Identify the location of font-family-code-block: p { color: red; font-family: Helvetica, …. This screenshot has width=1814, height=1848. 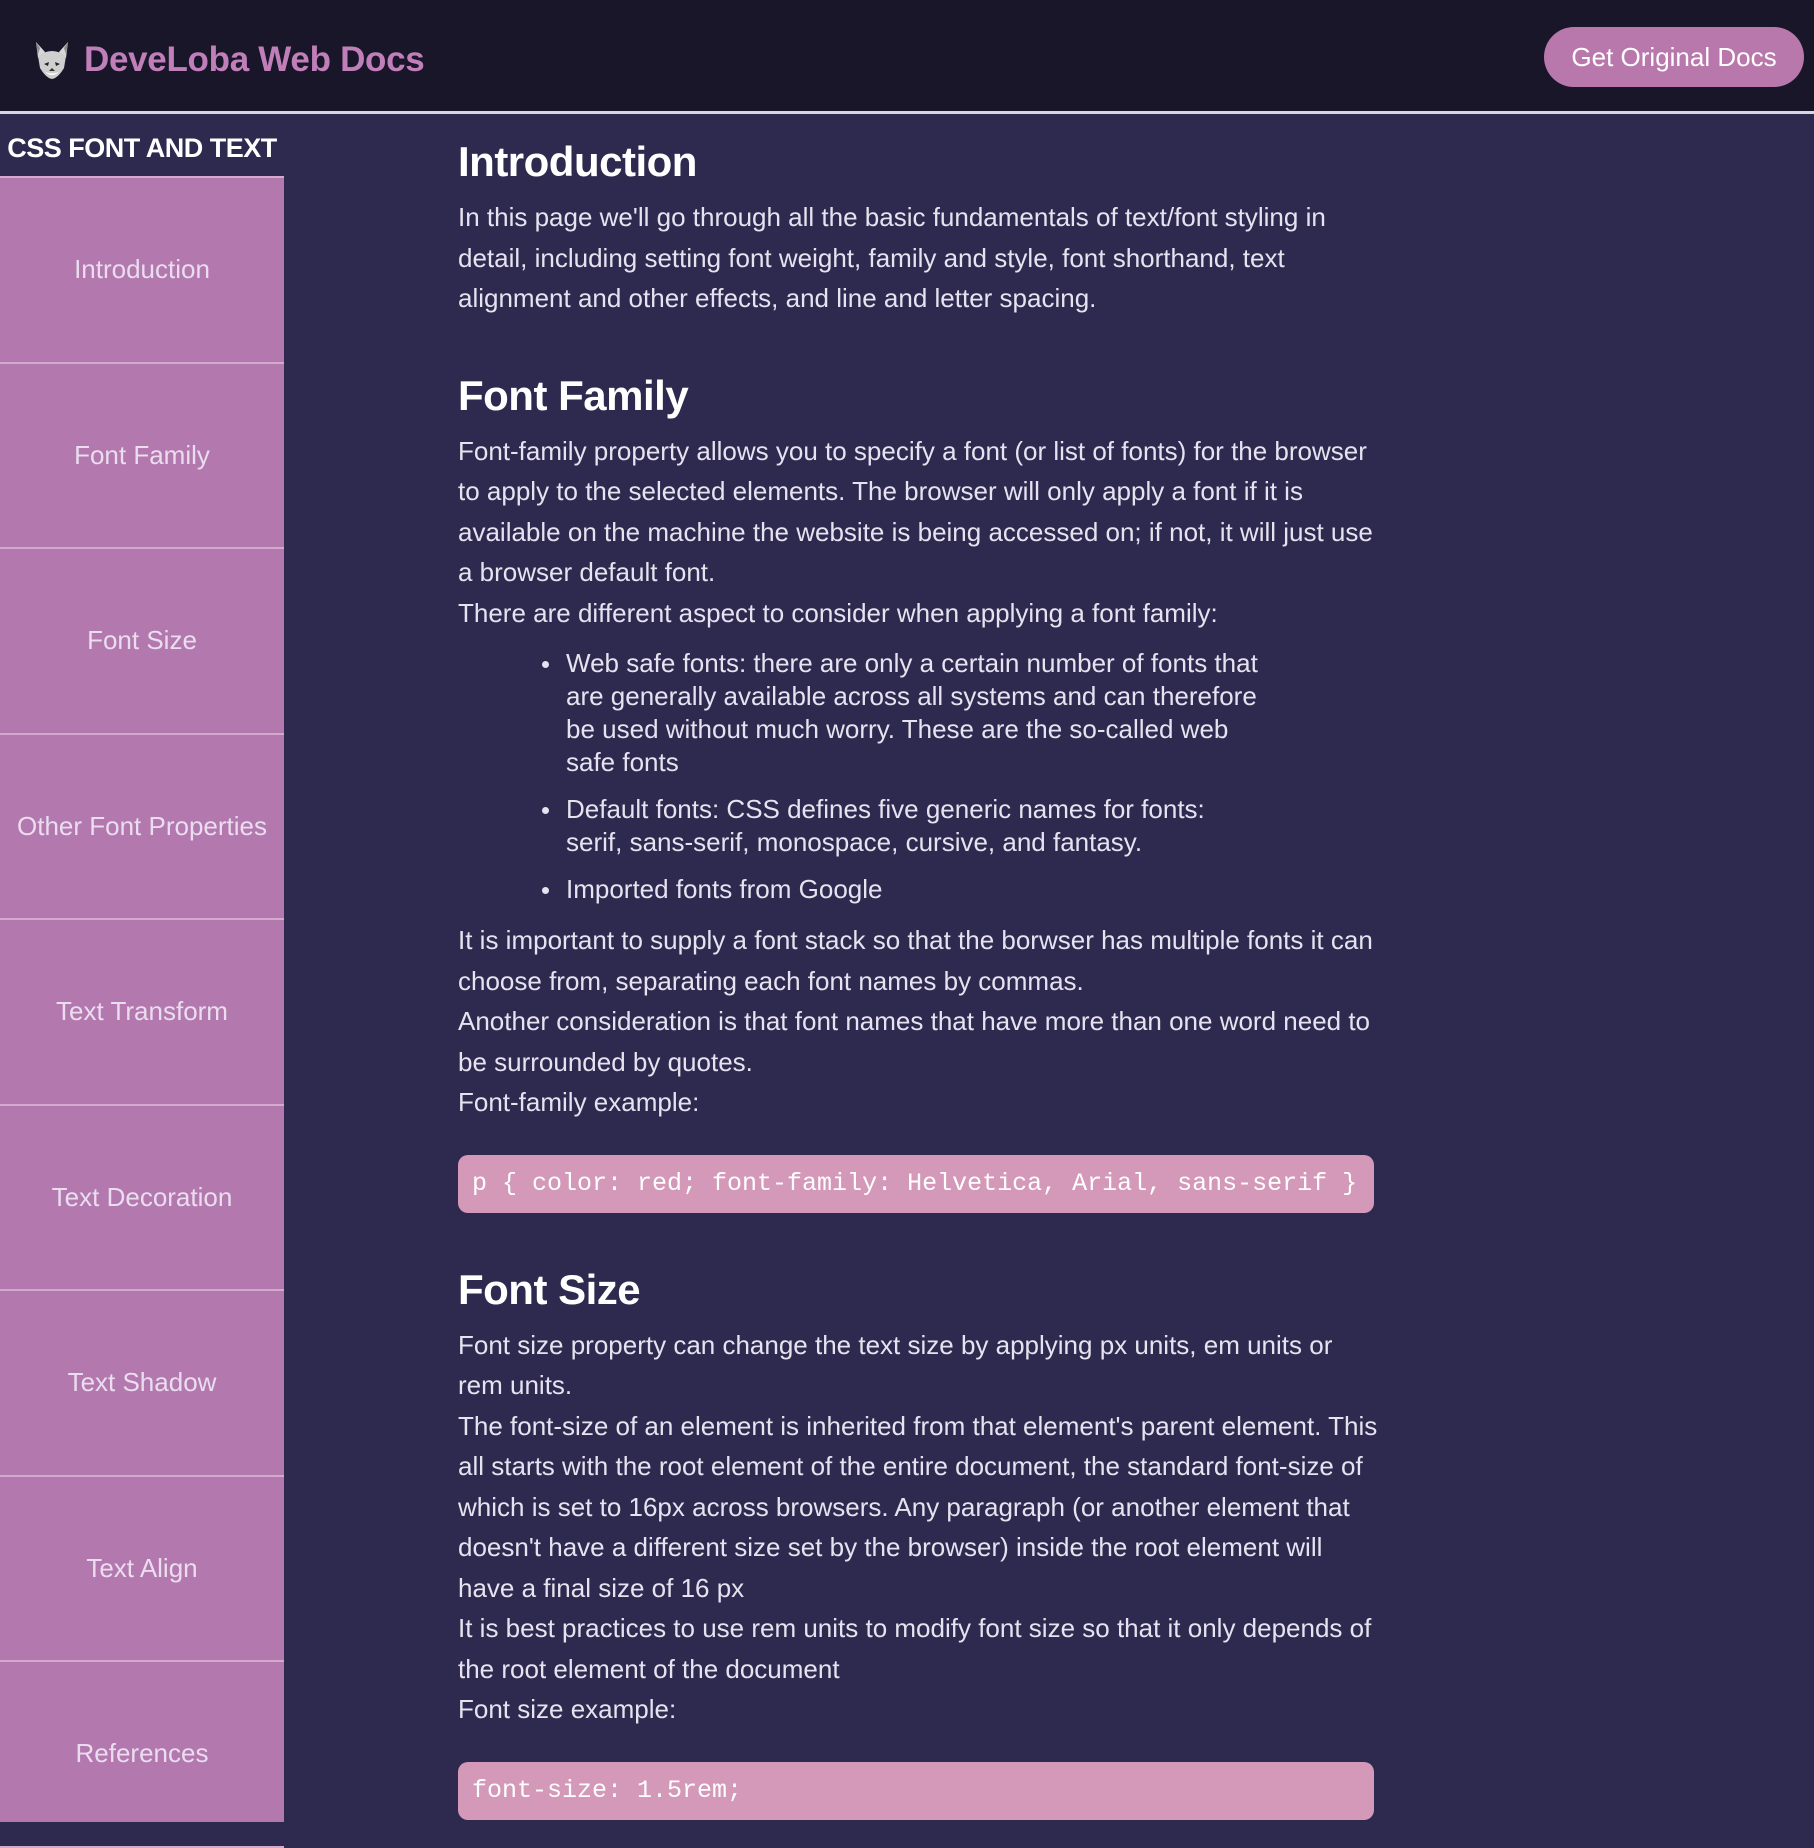
(916, 1183).